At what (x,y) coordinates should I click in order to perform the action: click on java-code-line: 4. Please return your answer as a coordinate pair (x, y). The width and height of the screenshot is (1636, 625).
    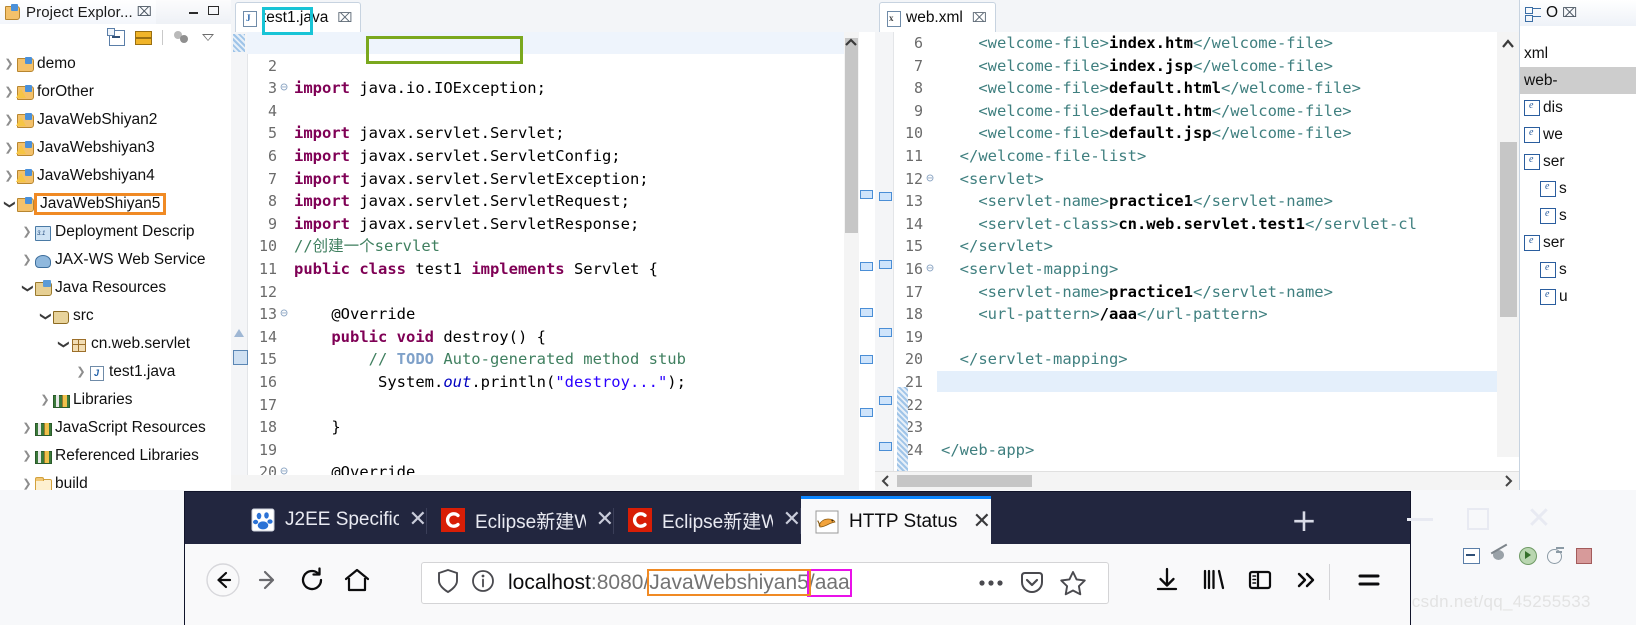
    Looking at the image, I should click on (553, 111).